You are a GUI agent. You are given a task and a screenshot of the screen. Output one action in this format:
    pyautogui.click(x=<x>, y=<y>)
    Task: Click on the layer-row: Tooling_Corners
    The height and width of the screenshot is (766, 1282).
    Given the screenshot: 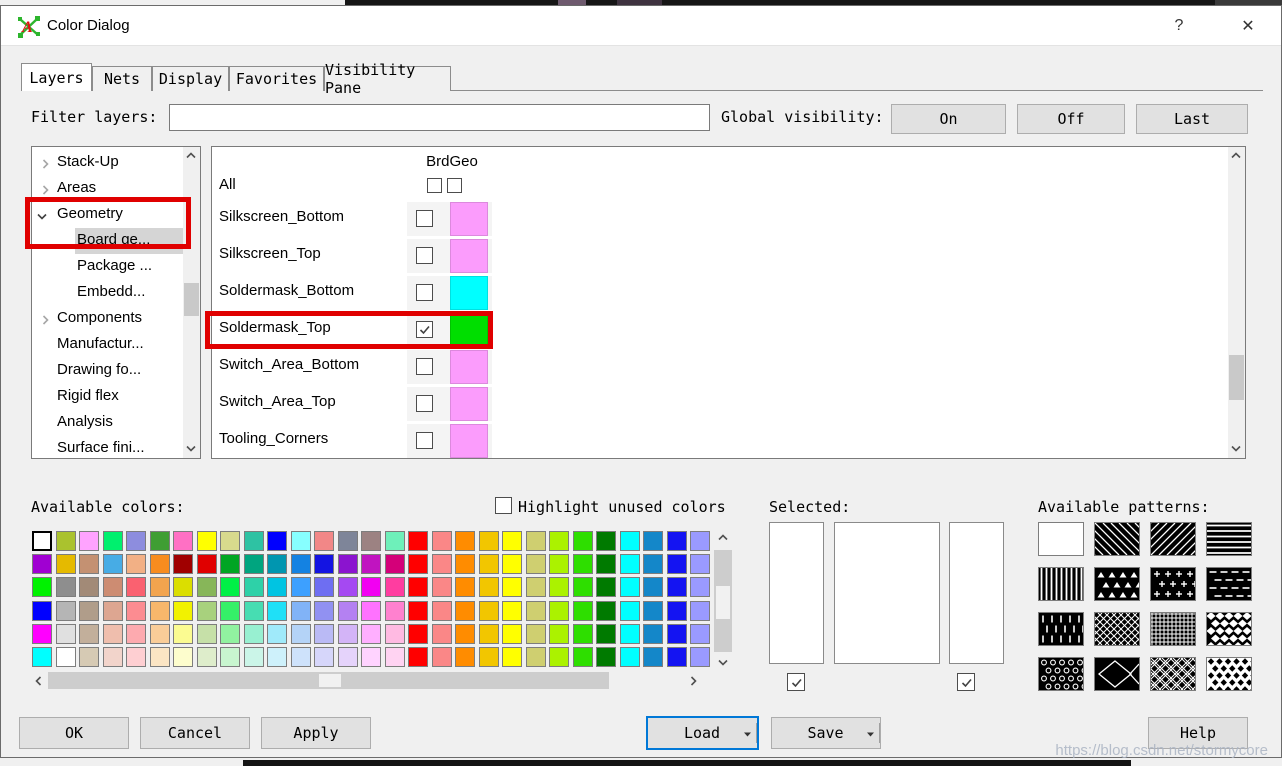 What is the action you would take?
    pyautogui.click(x=717, y=441)
    